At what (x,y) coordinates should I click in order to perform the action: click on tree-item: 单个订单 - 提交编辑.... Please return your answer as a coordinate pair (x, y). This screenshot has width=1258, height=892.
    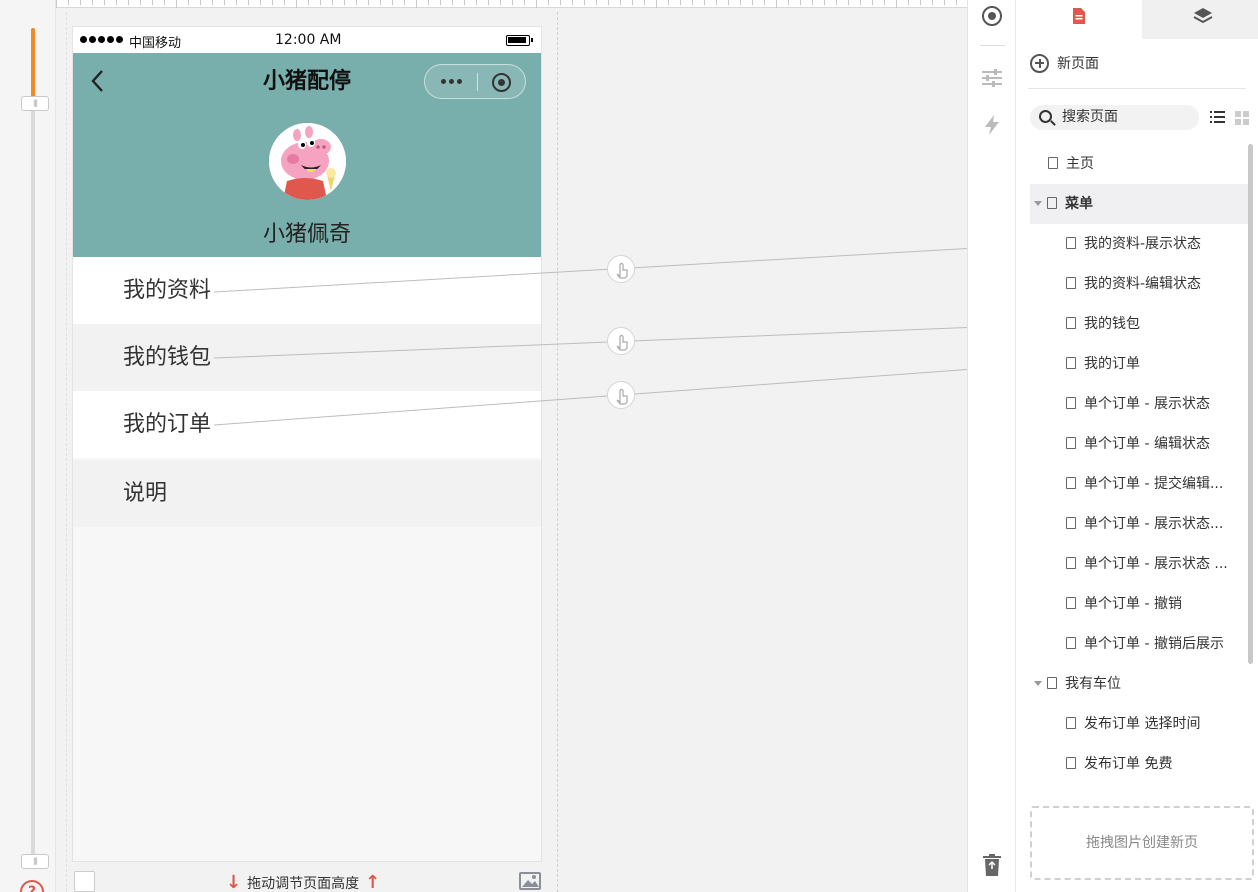
    Looking at the image, I should click on (1139, 484).